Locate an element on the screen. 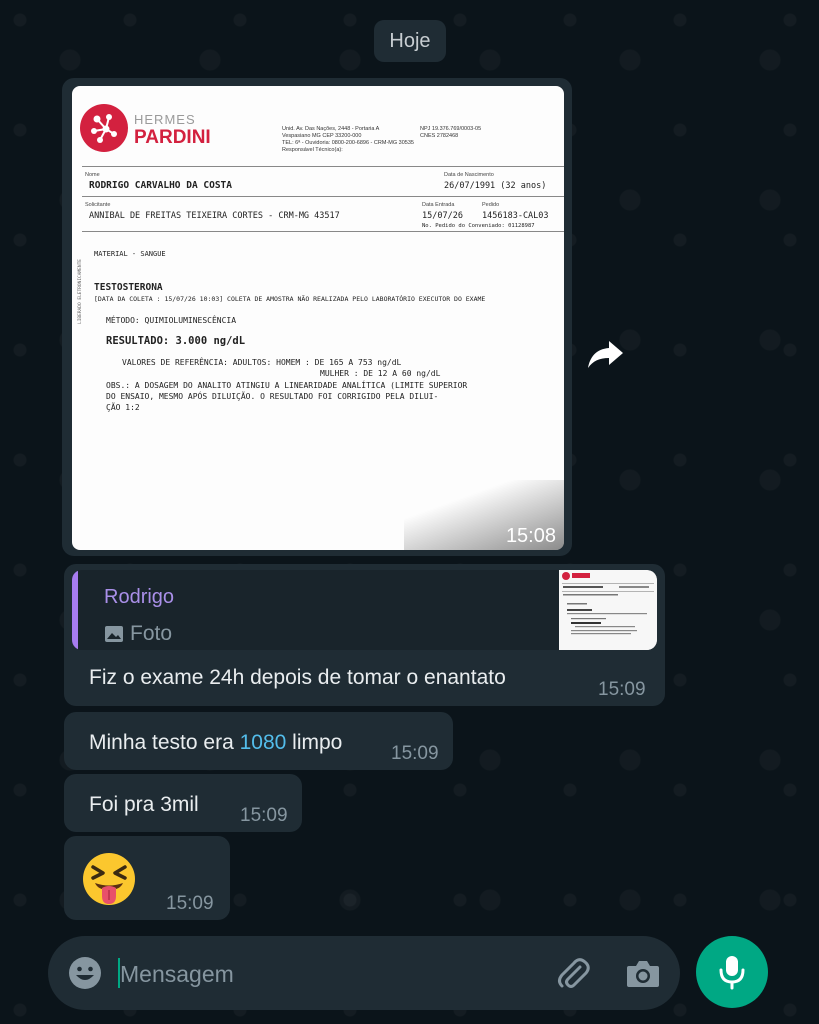 This screenshot has width=819, height=1024. result: RESULTADO: 3.000 ng/dL is located at coordinates (176, 341).